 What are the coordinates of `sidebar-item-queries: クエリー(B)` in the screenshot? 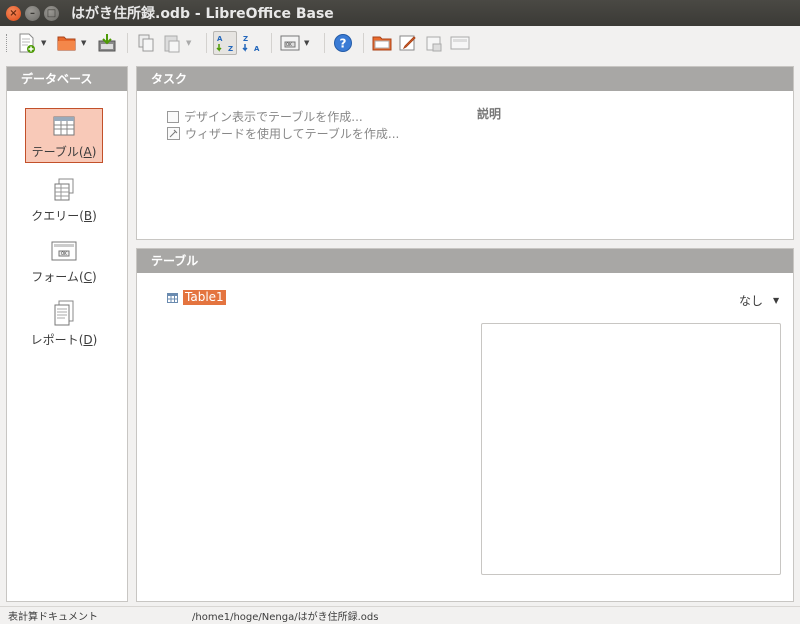 It's located at (64, 199).